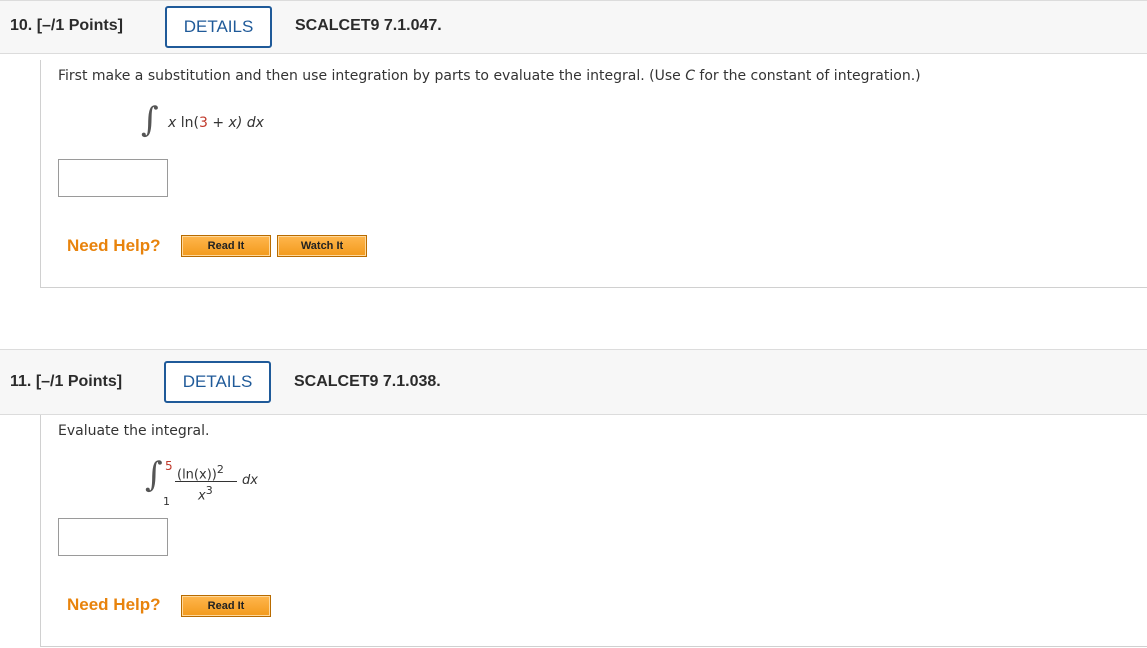  Describe the element at coordinates (220, 469) in the screenshot. I see `numerator-exponent: 2` at that location.